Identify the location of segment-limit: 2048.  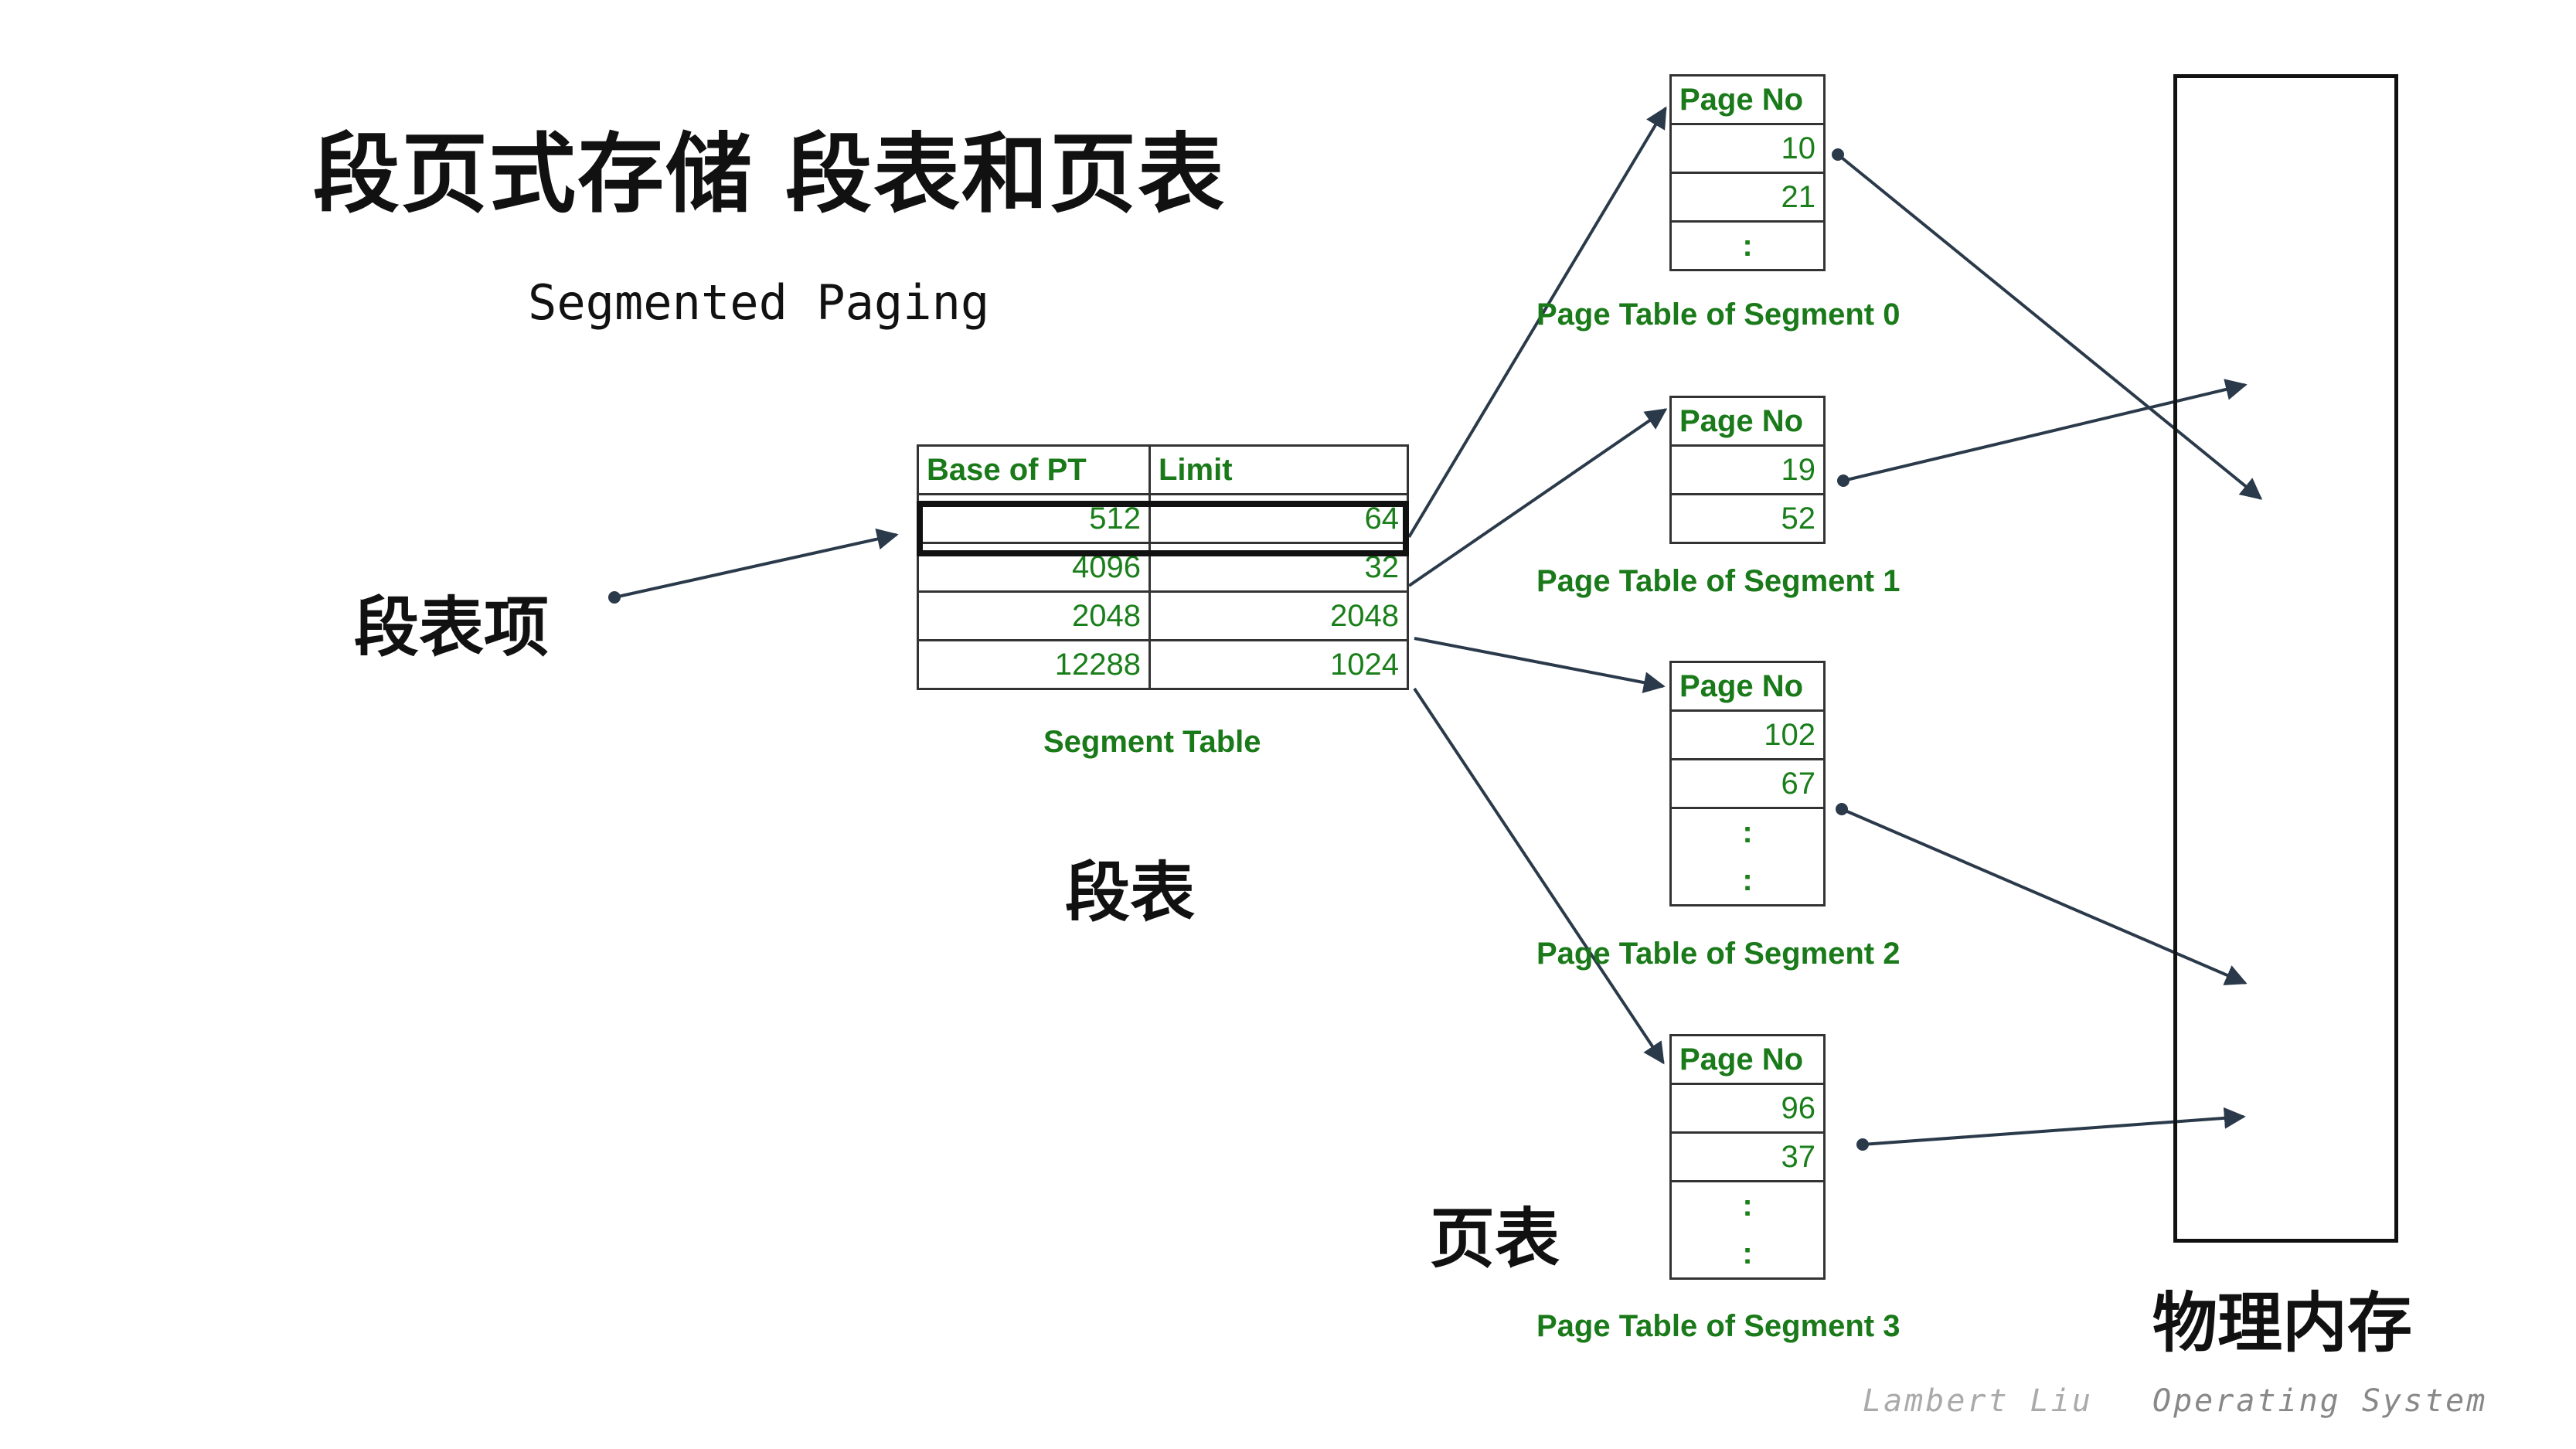
(1278, 616).